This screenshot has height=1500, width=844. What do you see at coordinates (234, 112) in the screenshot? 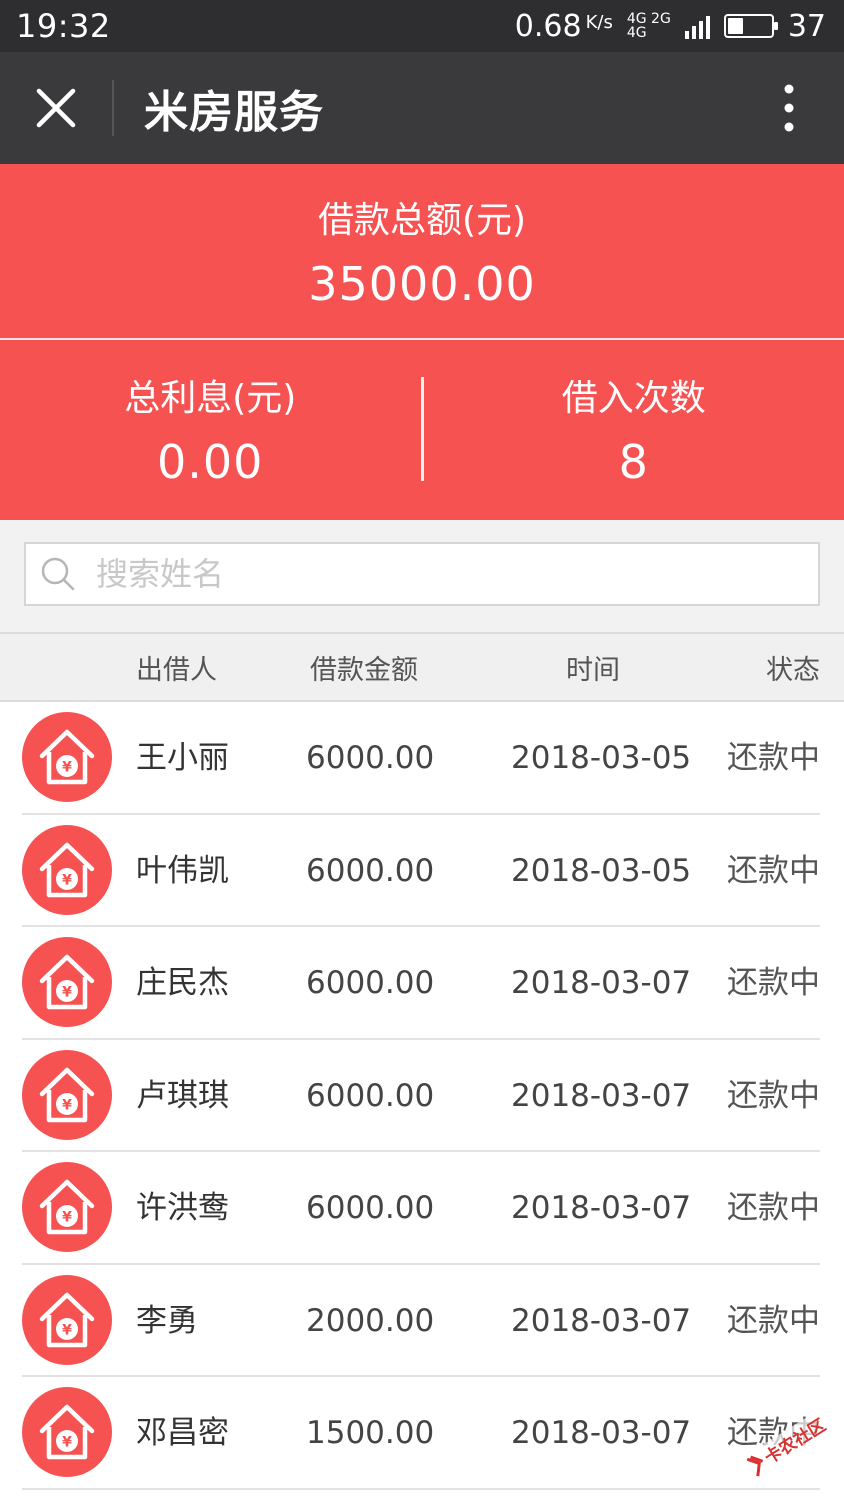
I see `page-title: 米房服务` at bounding box center [234, 112].